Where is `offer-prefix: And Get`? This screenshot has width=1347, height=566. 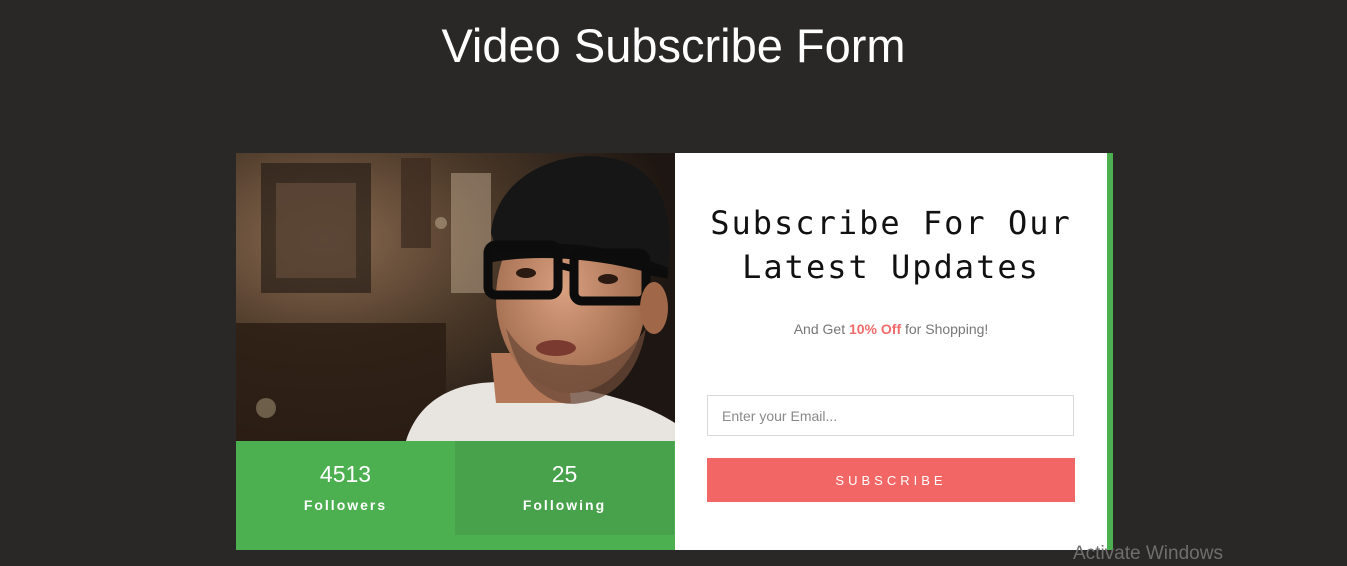 offer-prefix: And Get is located at coordinates (821, 329).